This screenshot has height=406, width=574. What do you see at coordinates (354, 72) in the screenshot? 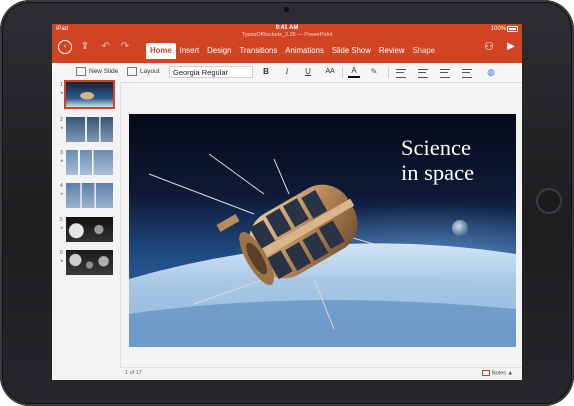
I see `font-color-button: A` at bounding box center [354, 72].